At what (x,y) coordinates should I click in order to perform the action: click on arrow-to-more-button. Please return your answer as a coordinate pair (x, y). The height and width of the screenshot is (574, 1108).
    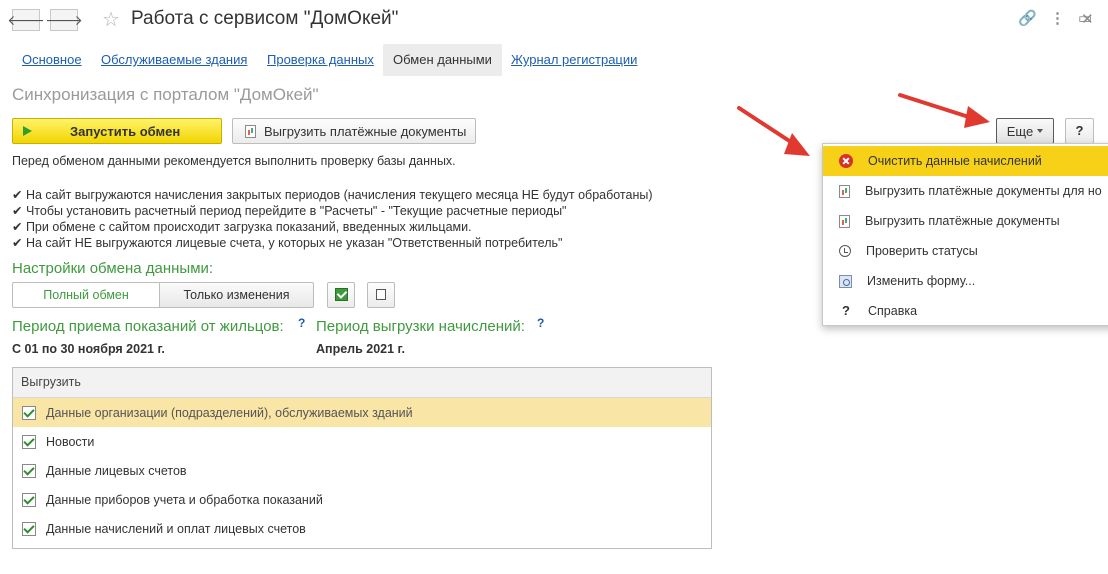
    Looking at the image, I should click on (944, 110).